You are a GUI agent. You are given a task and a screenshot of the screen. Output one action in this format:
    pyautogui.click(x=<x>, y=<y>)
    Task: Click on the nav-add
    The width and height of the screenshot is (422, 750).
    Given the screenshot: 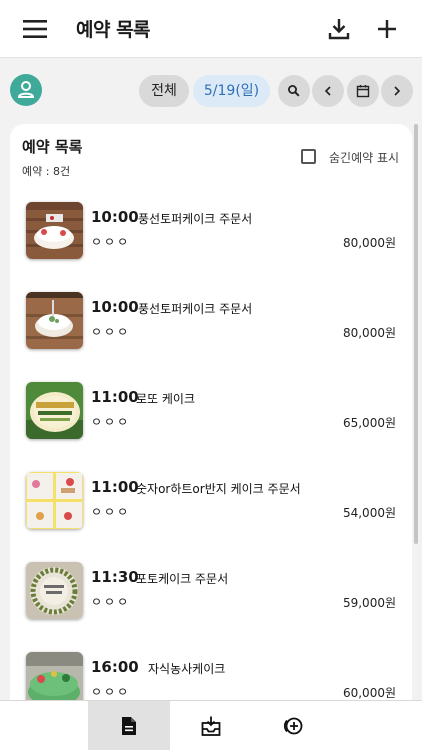 What is the action you would take?
    pyautogui.click(x=293, y=725)
    